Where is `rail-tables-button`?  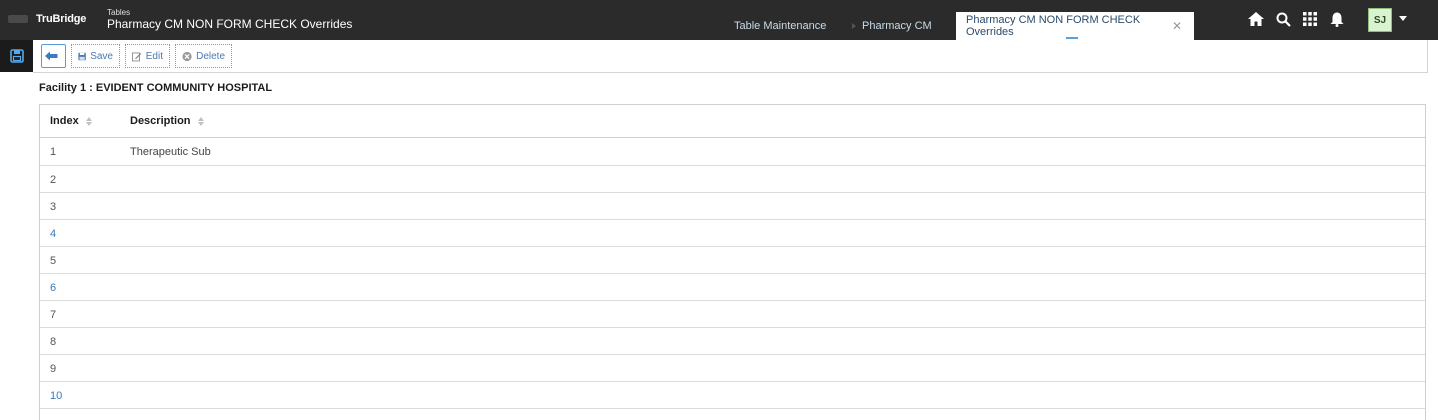 rail-tables-button is located at coordinates (16, 56).